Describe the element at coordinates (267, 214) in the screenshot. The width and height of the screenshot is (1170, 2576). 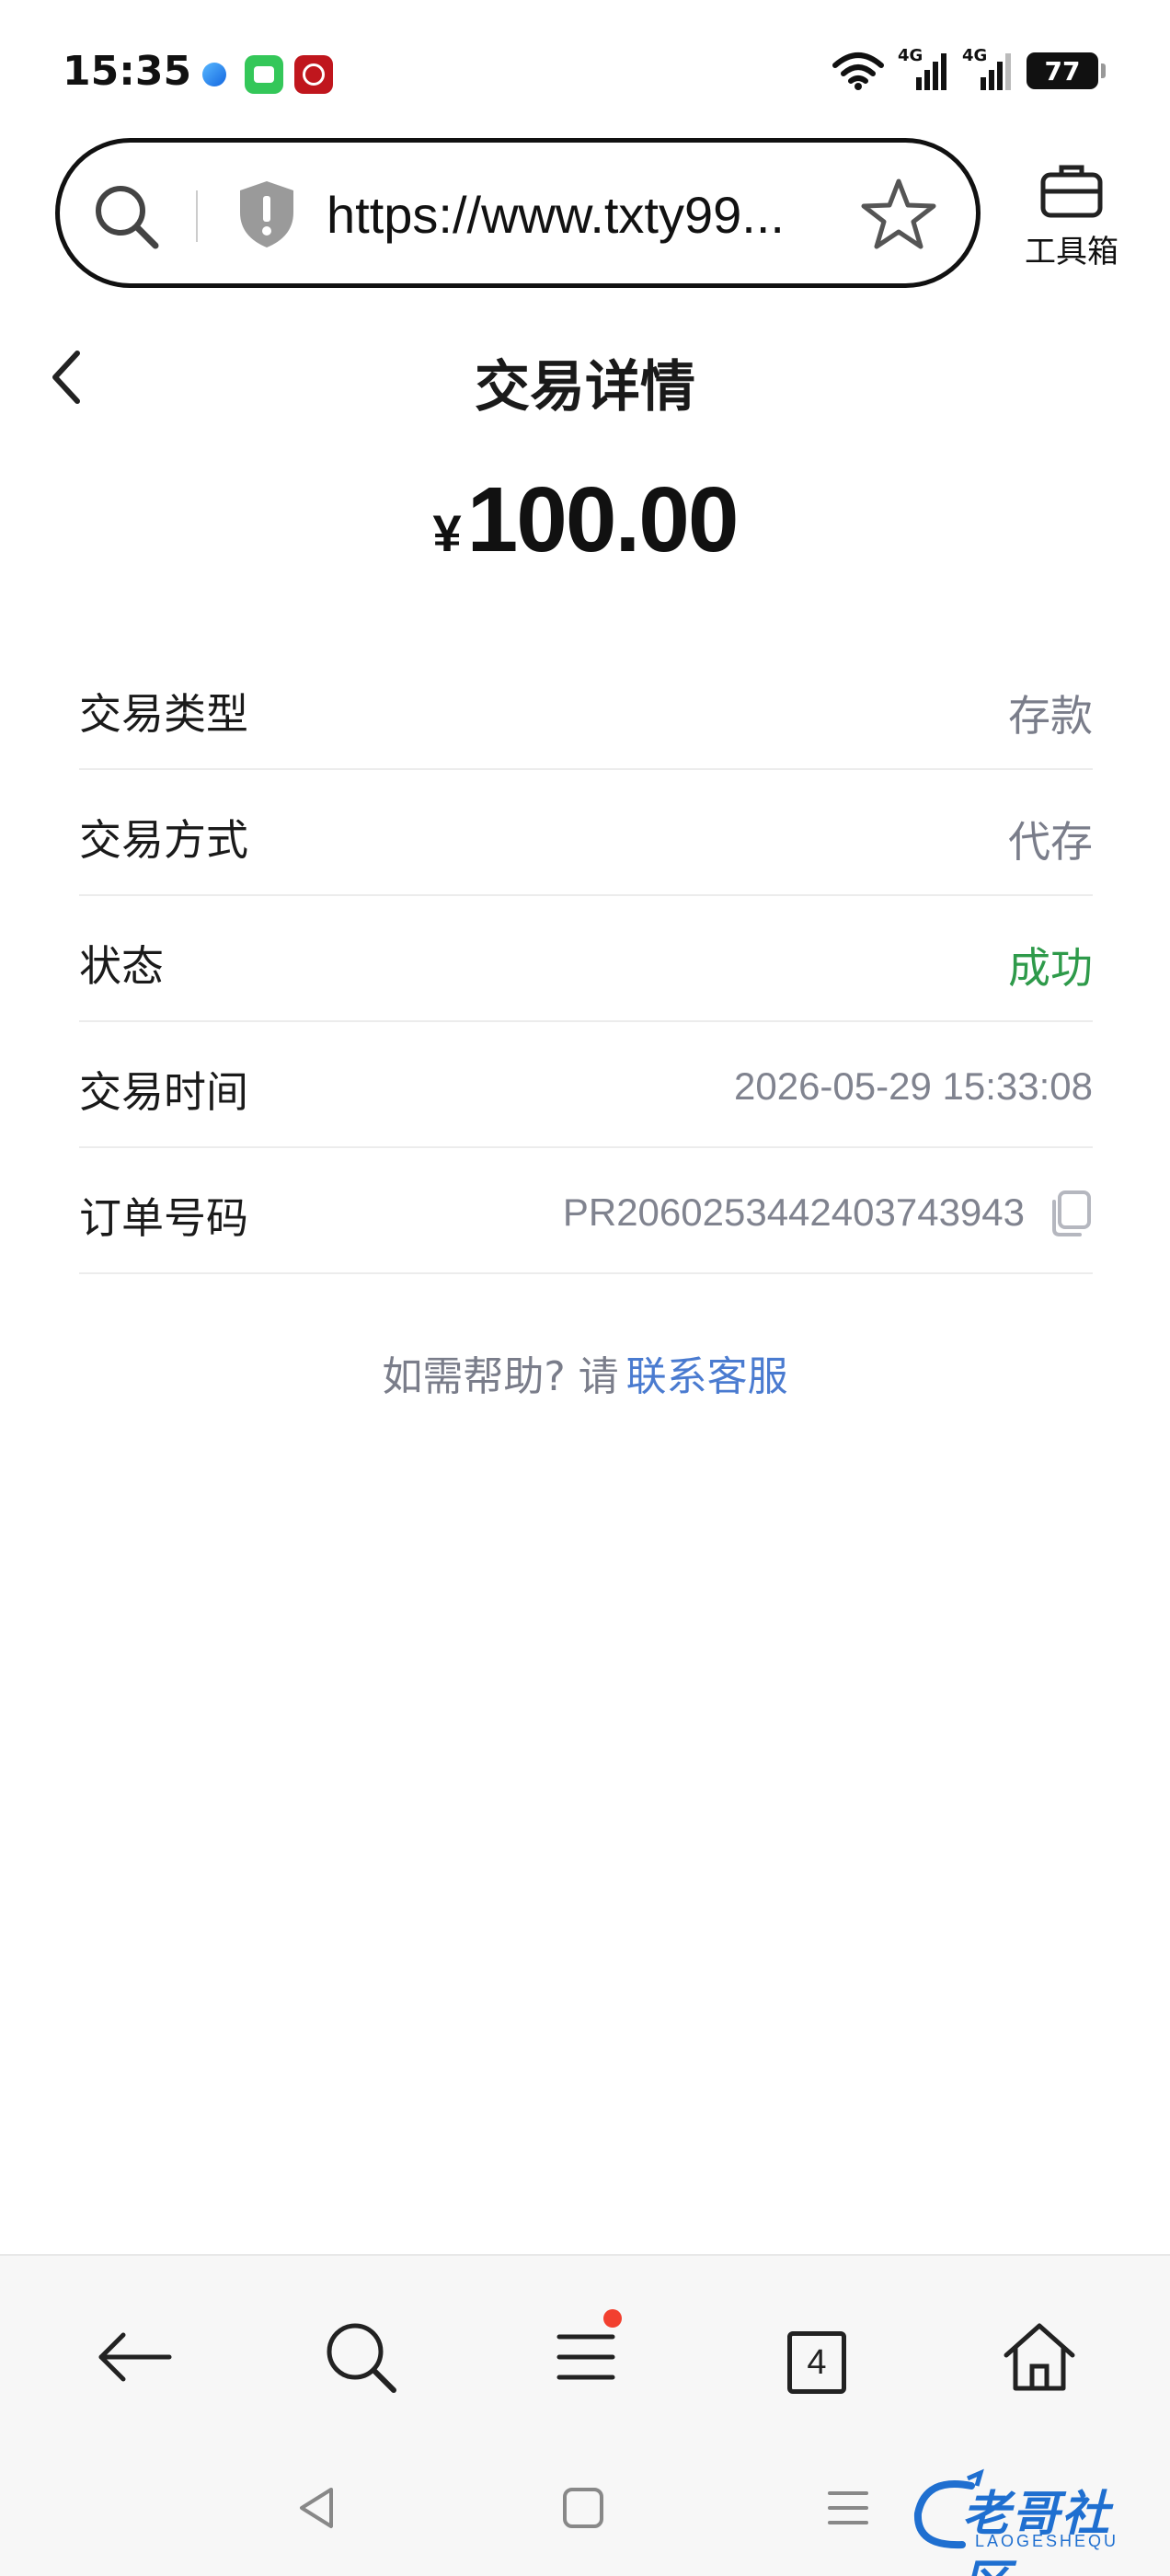
I see `shield-warning-icon` at that location.